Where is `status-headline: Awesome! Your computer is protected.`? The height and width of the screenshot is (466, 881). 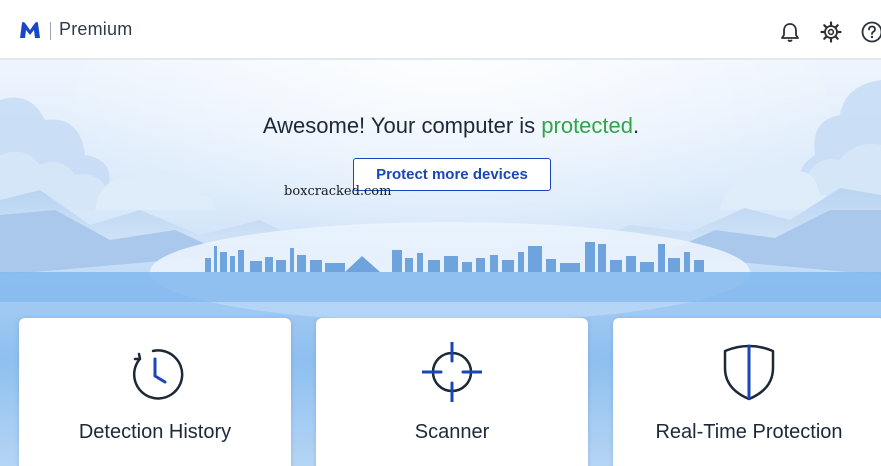 status-headline: Awesome! Your computer is protected. is located at coordinates (440, 126).